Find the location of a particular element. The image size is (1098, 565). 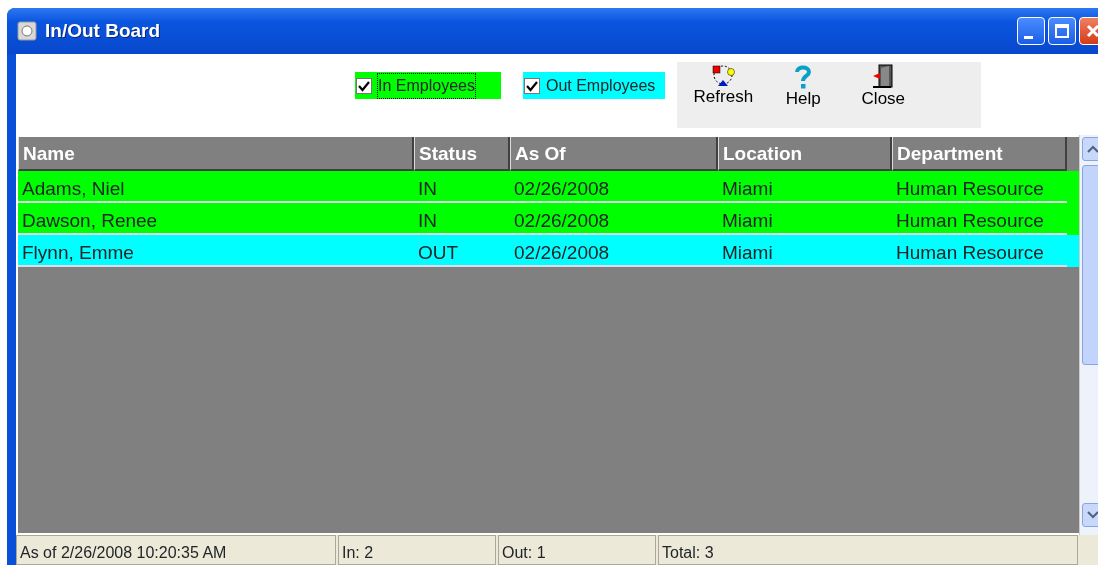

close-icon is located at coordinates (1092, 31).